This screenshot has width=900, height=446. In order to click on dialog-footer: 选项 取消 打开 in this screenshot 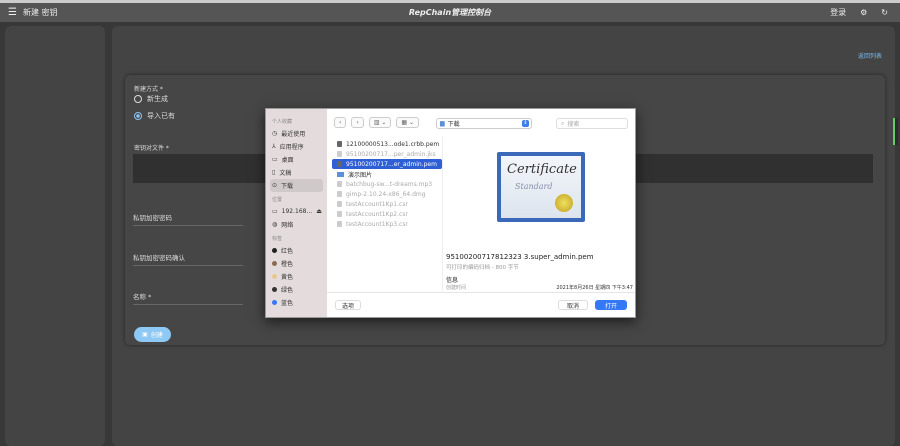, I will do `click(481, 305)`.